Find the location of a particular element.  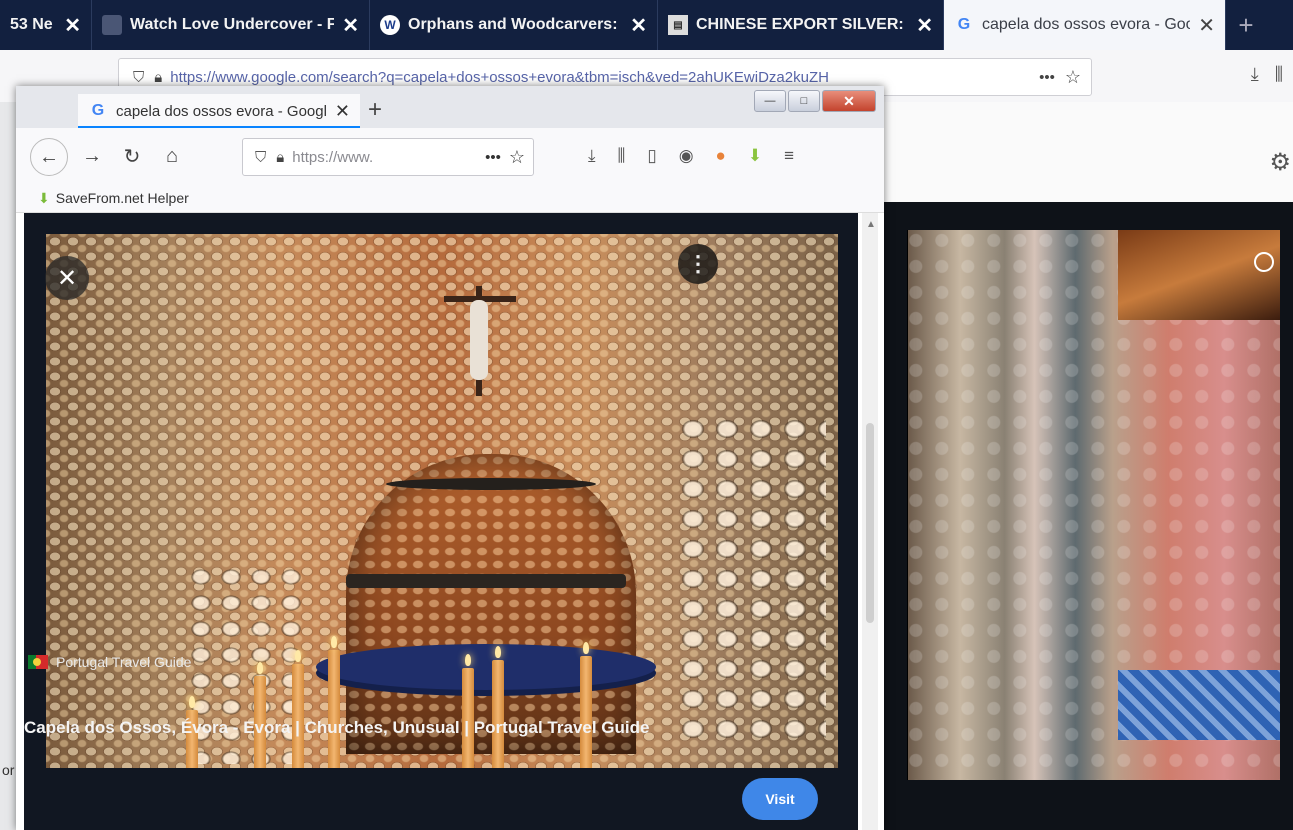

image-figure is located at coordinates (479, 340).